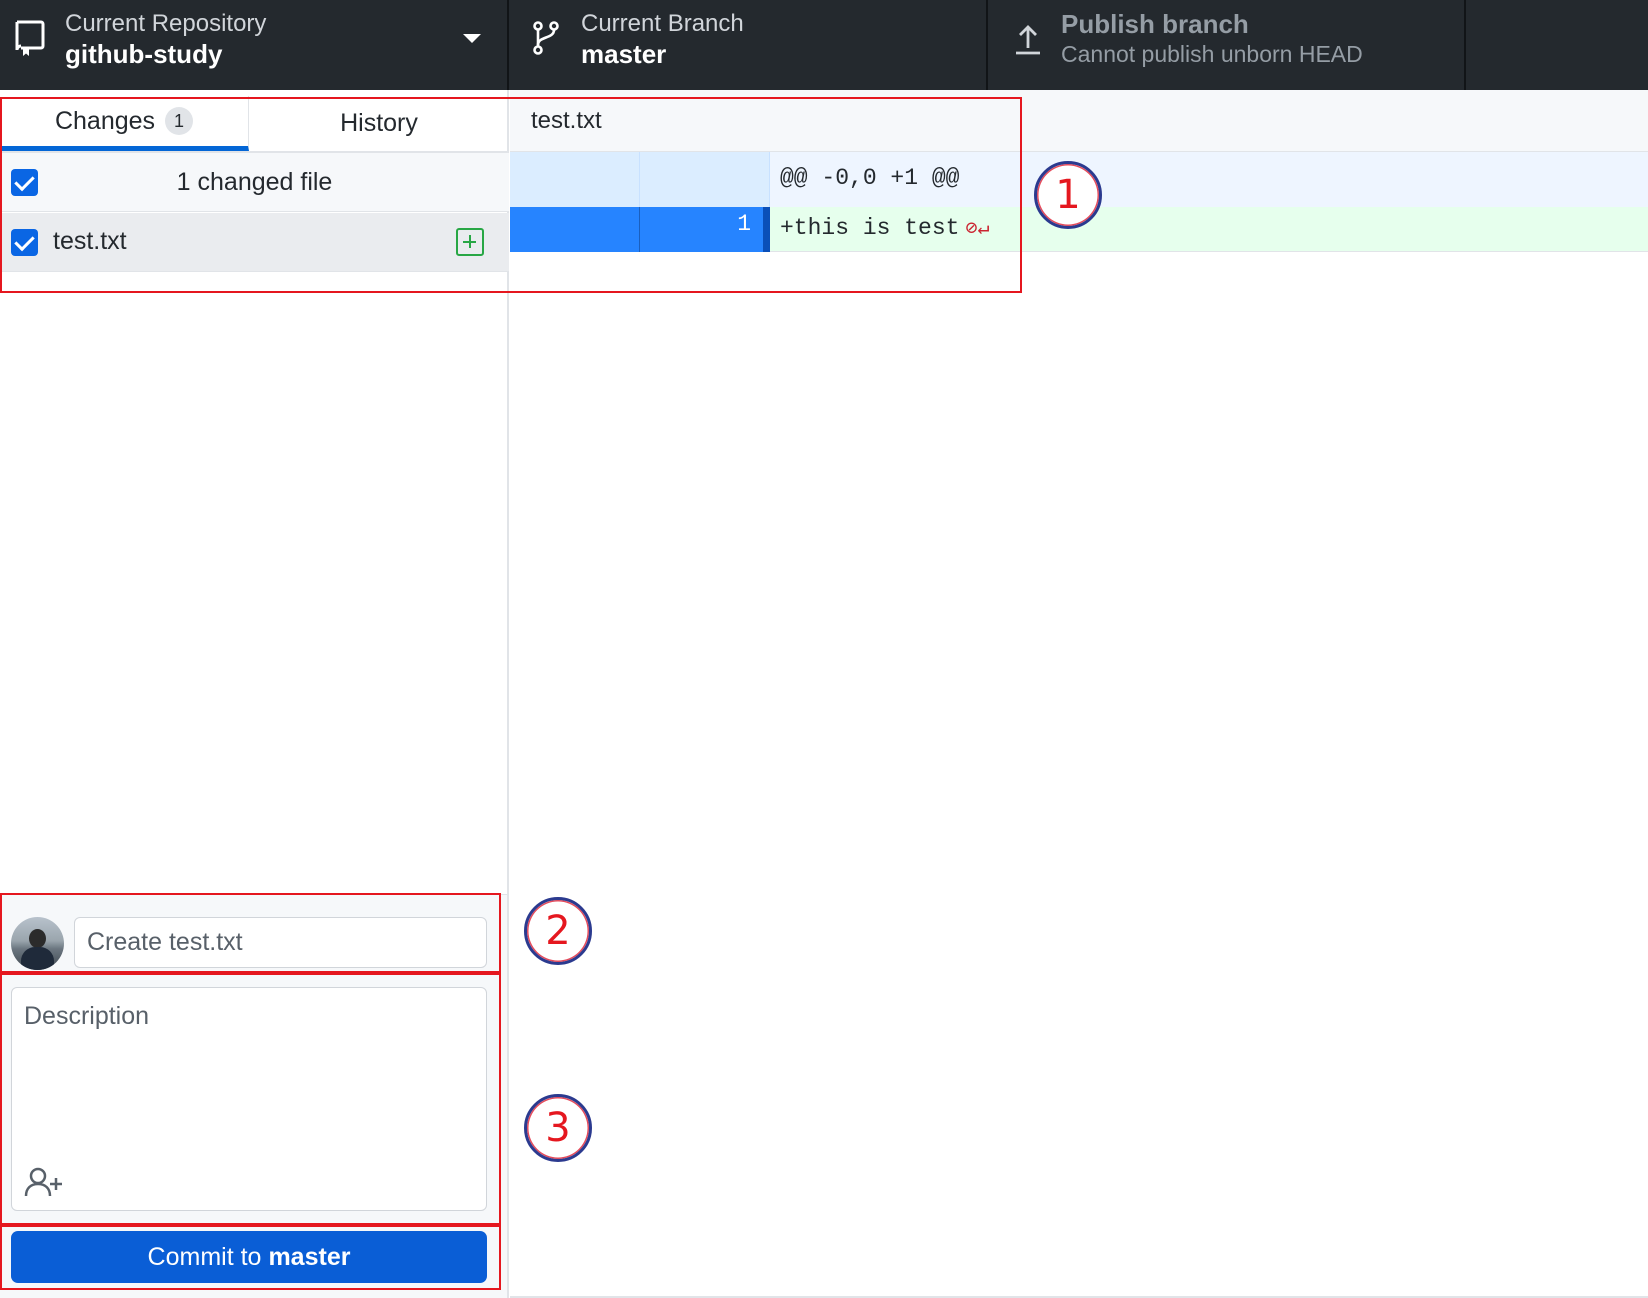 The width and height of the screenshot is (1648, 1298). I want to click on upload-icon, so click(1028, 40).